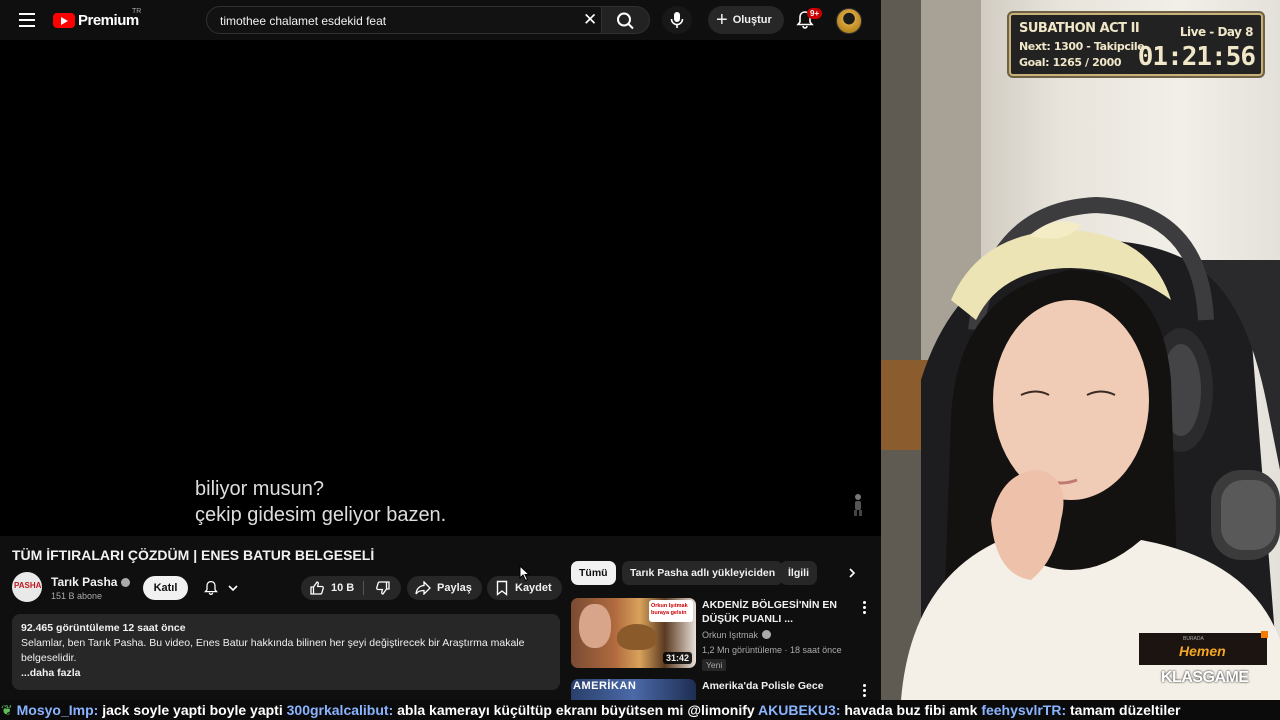  What do you see at coordinates (502, 588) in the screenshot?
I see `bookmark-icon` at bounding box center [502, 588].